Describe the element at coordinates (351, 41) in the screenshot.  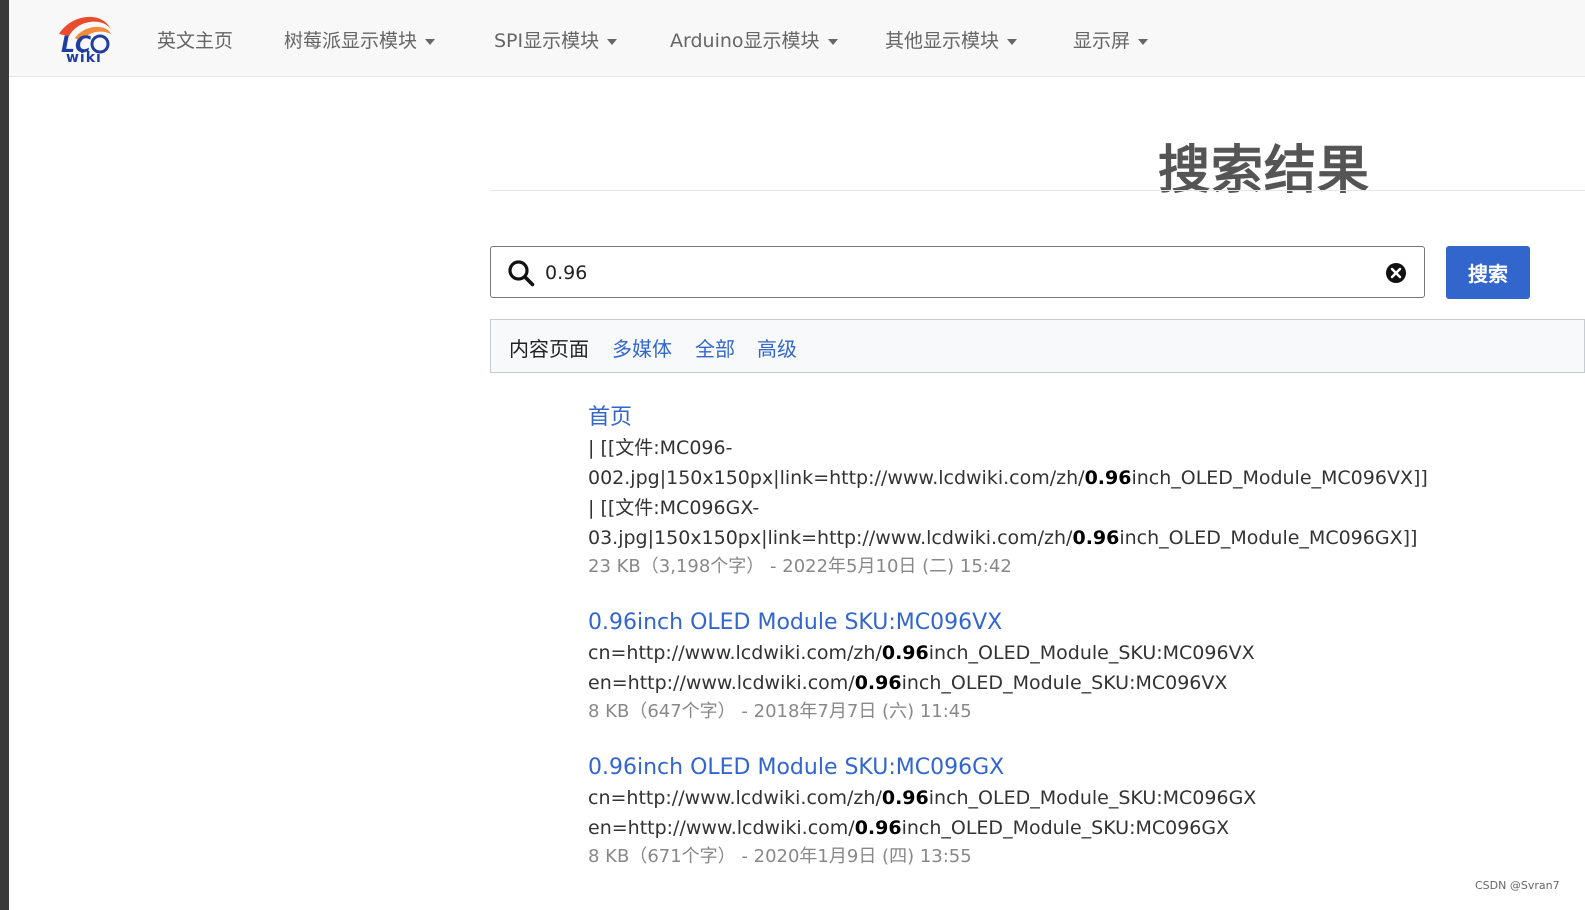
I see `nav-item-label: 树莓派显示模块` at that location.